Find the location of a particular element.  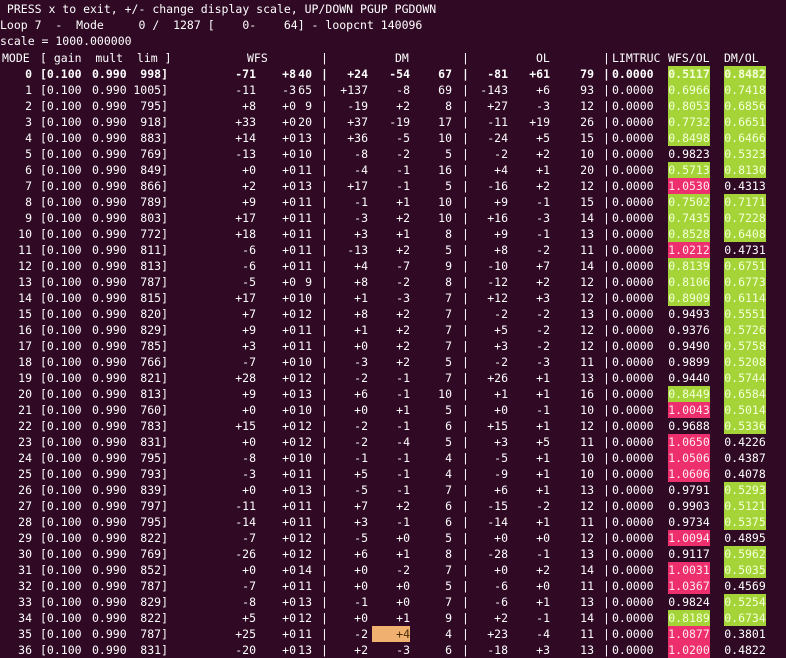

cell-o0: +9 is located at coordinates (501, 234).